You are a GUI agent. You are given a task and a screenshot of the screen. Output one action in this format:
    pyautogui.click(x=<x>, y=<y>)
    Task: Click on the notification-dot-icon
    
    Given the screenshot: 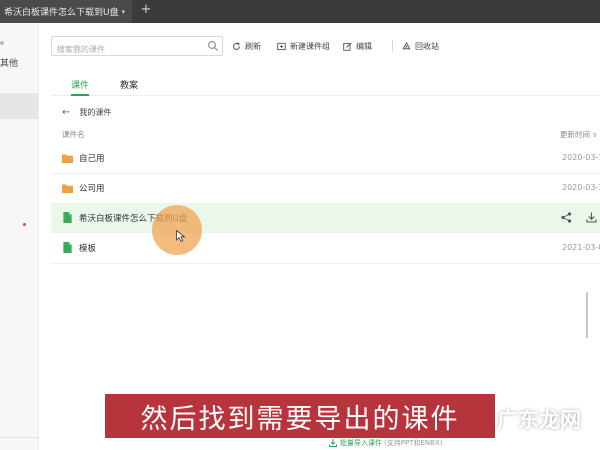 What is the action you would take?
    pyautogui.click(x=24, y=224)
    